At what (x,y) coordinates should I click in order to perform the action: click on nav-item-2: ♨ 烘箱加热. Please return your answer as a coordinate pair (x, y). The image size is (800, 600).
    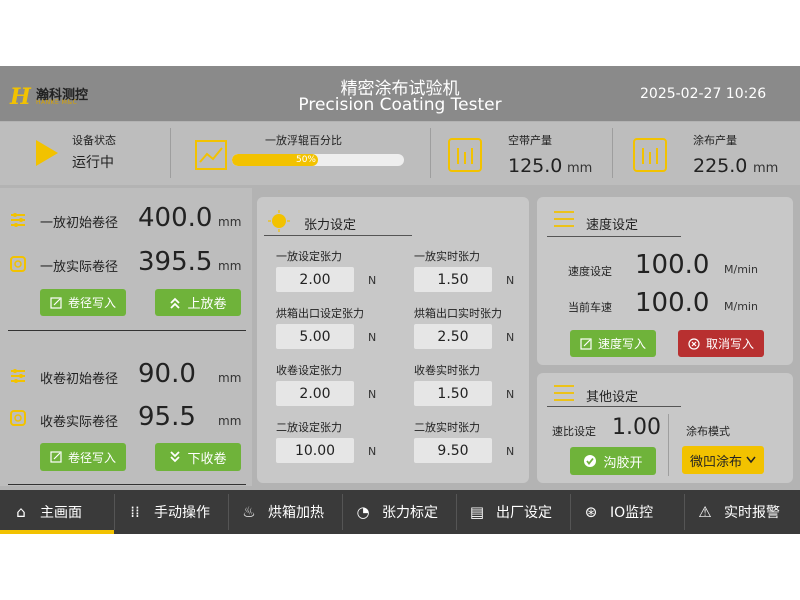
    Looking at the image, I should click on (282, 512).